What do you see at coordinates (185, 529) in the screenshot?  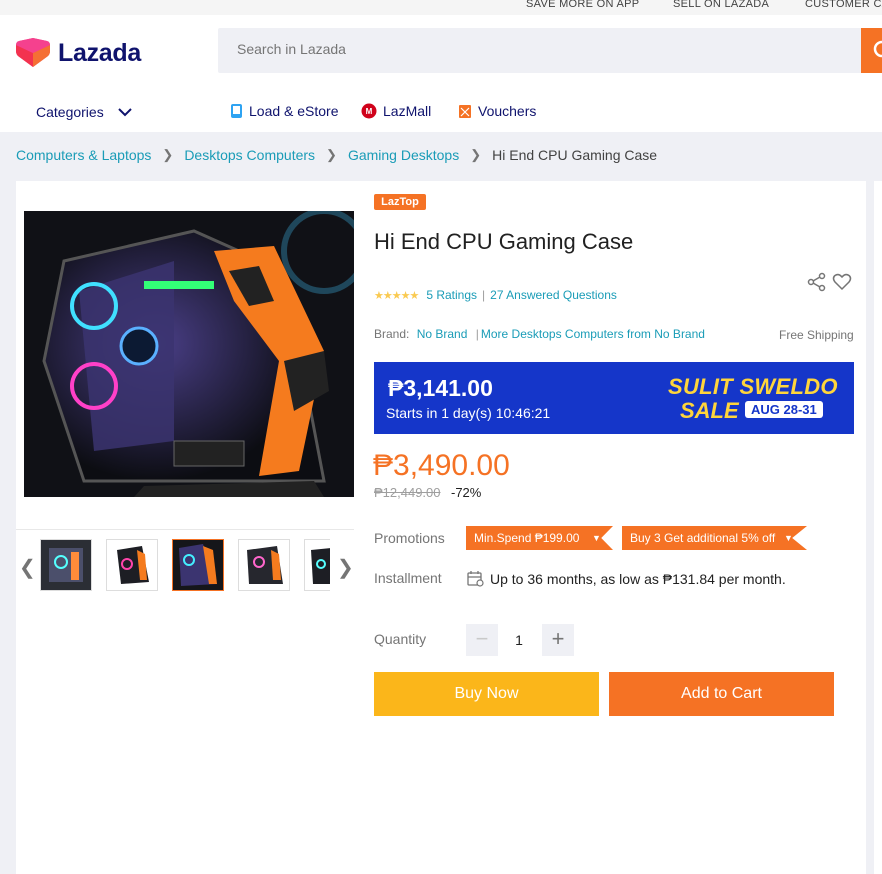 I see `thumbnail-divider` at bounding box center [185, 529].